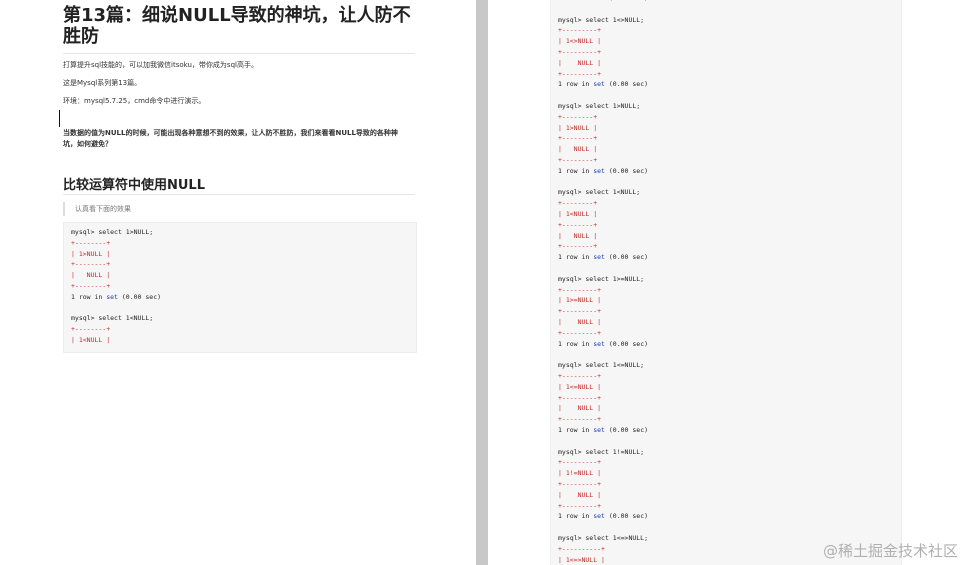 Image resolution: width=966 pixels, height=565 pixels. Describe the element at coordinates (59, 118) in the screenshot. I see `text-cursor` at that location.